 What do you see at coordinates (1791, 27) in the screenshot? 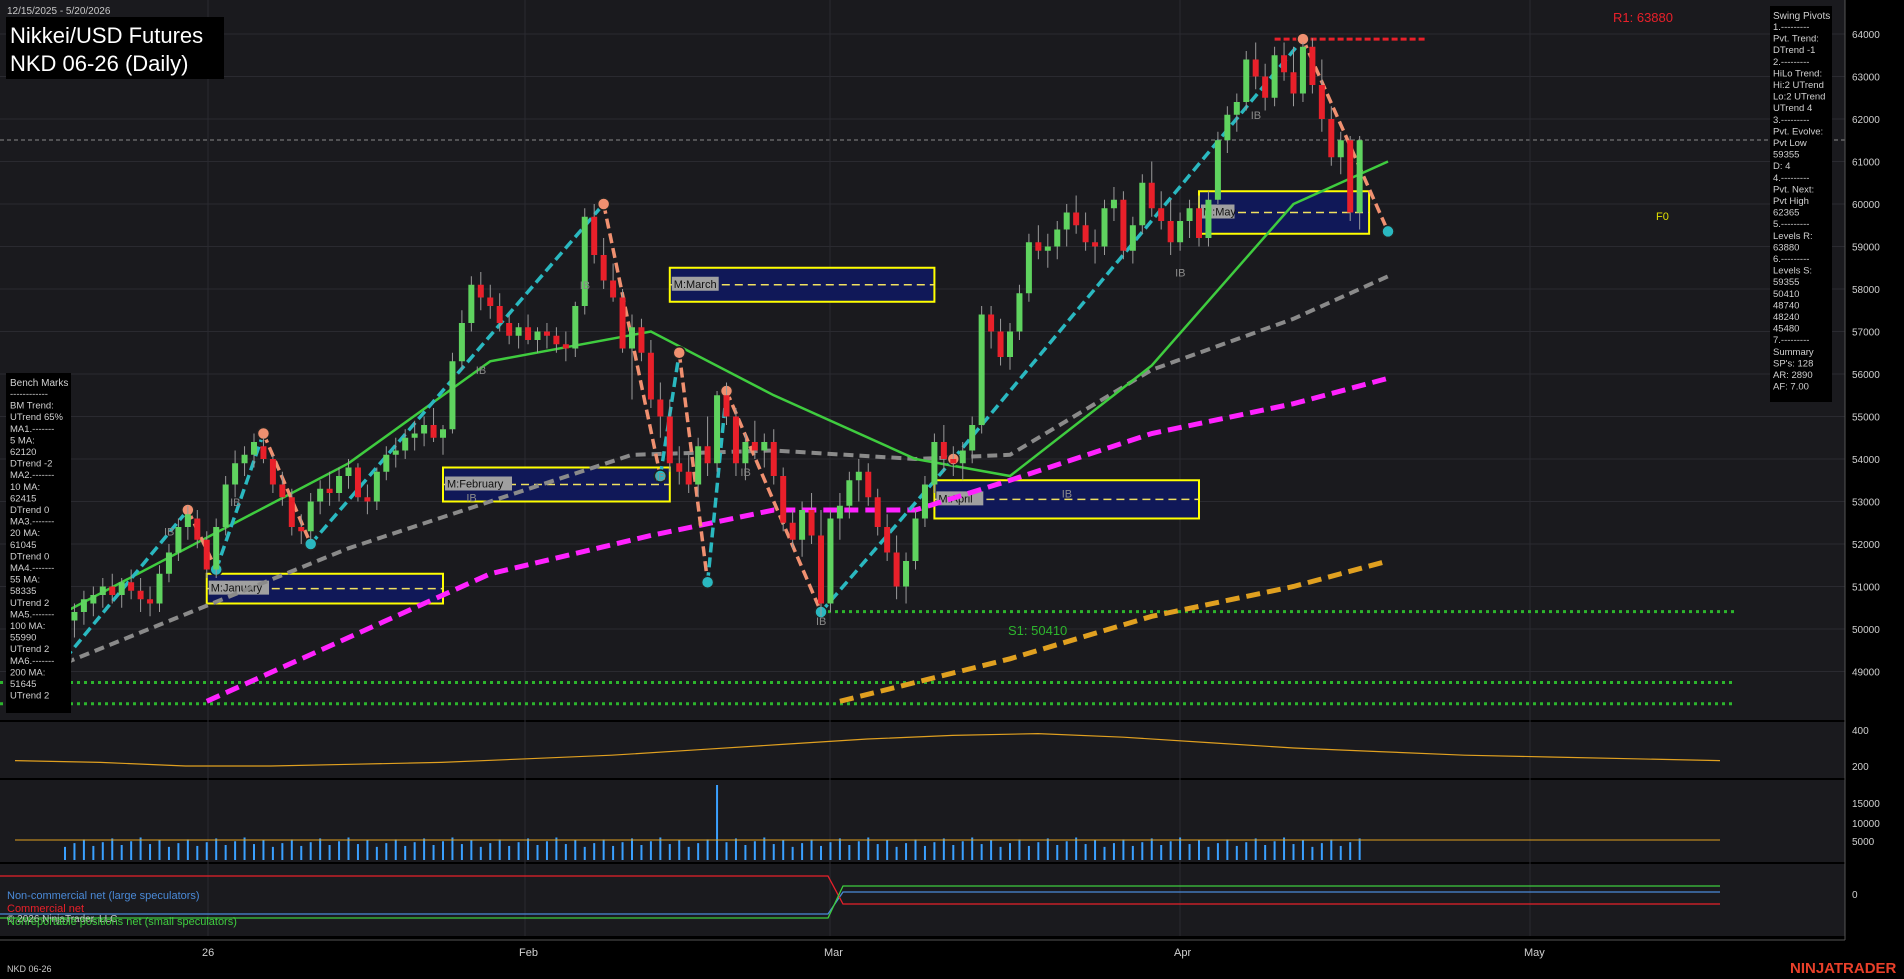
I see `swing-pivots-line: 1.---------` at bounding box center [1791, 27].